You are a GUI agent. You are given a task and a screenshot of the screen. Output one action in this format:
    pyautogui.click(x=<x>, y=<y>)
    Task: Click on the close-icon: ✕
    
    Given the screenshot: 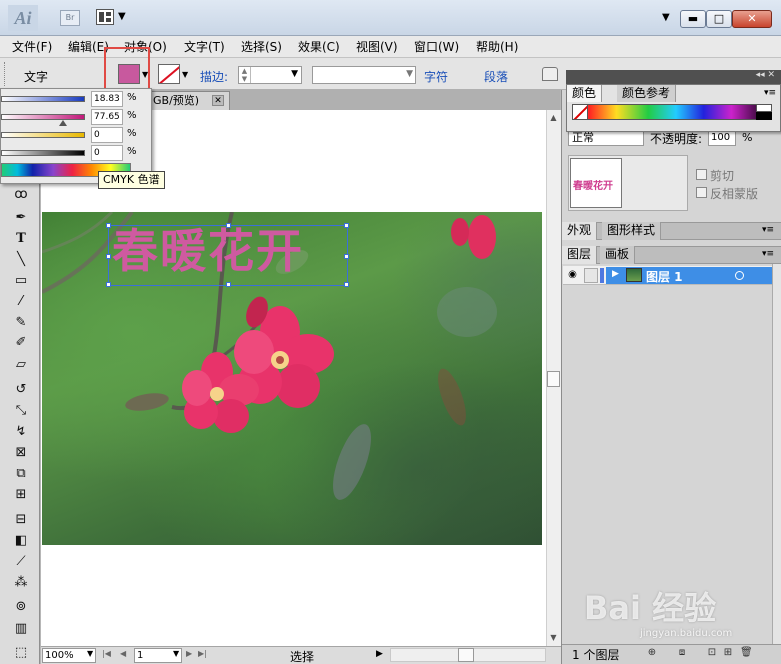 What is the action you would take?
    pyautogui.click(x=218, y=100)
    